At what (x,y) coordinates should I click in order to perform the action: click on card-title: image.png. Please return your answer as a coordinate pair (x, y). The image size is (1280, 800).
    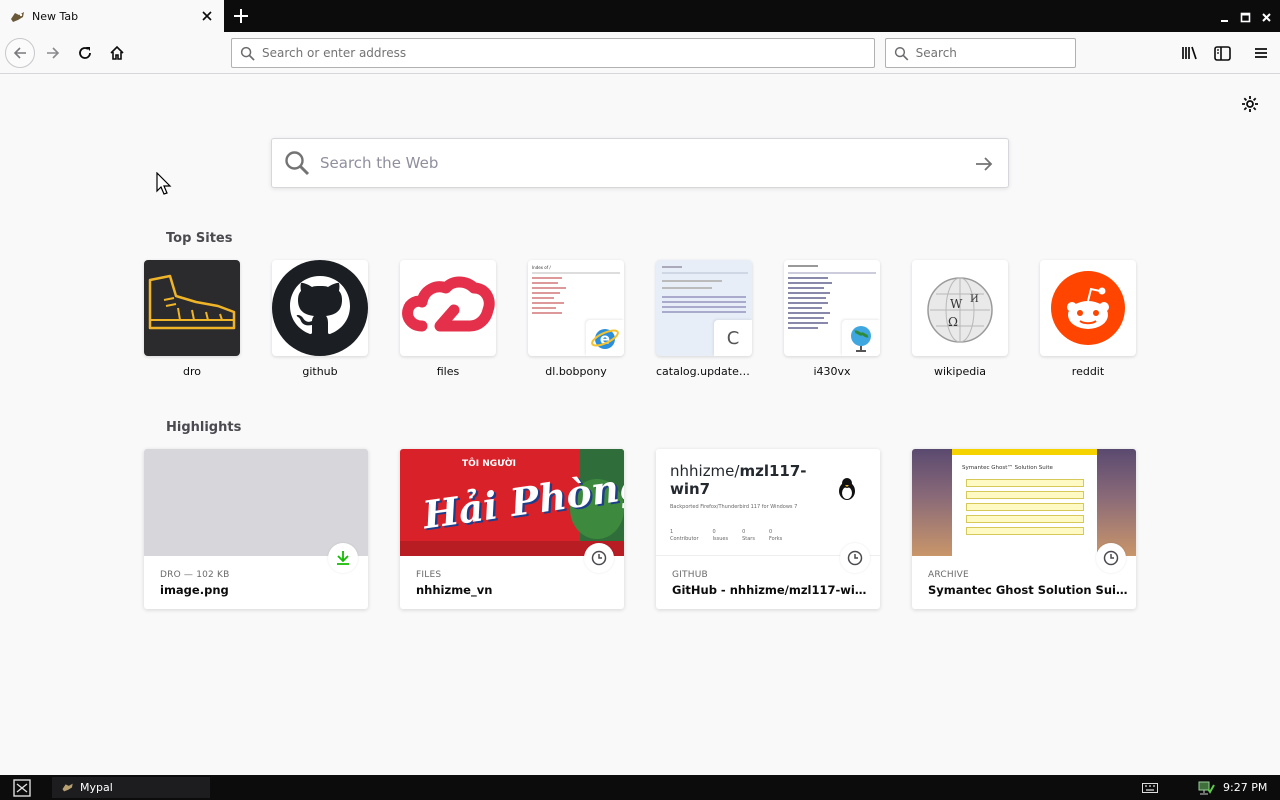
    Looking at the image, I should click on (194, 590).